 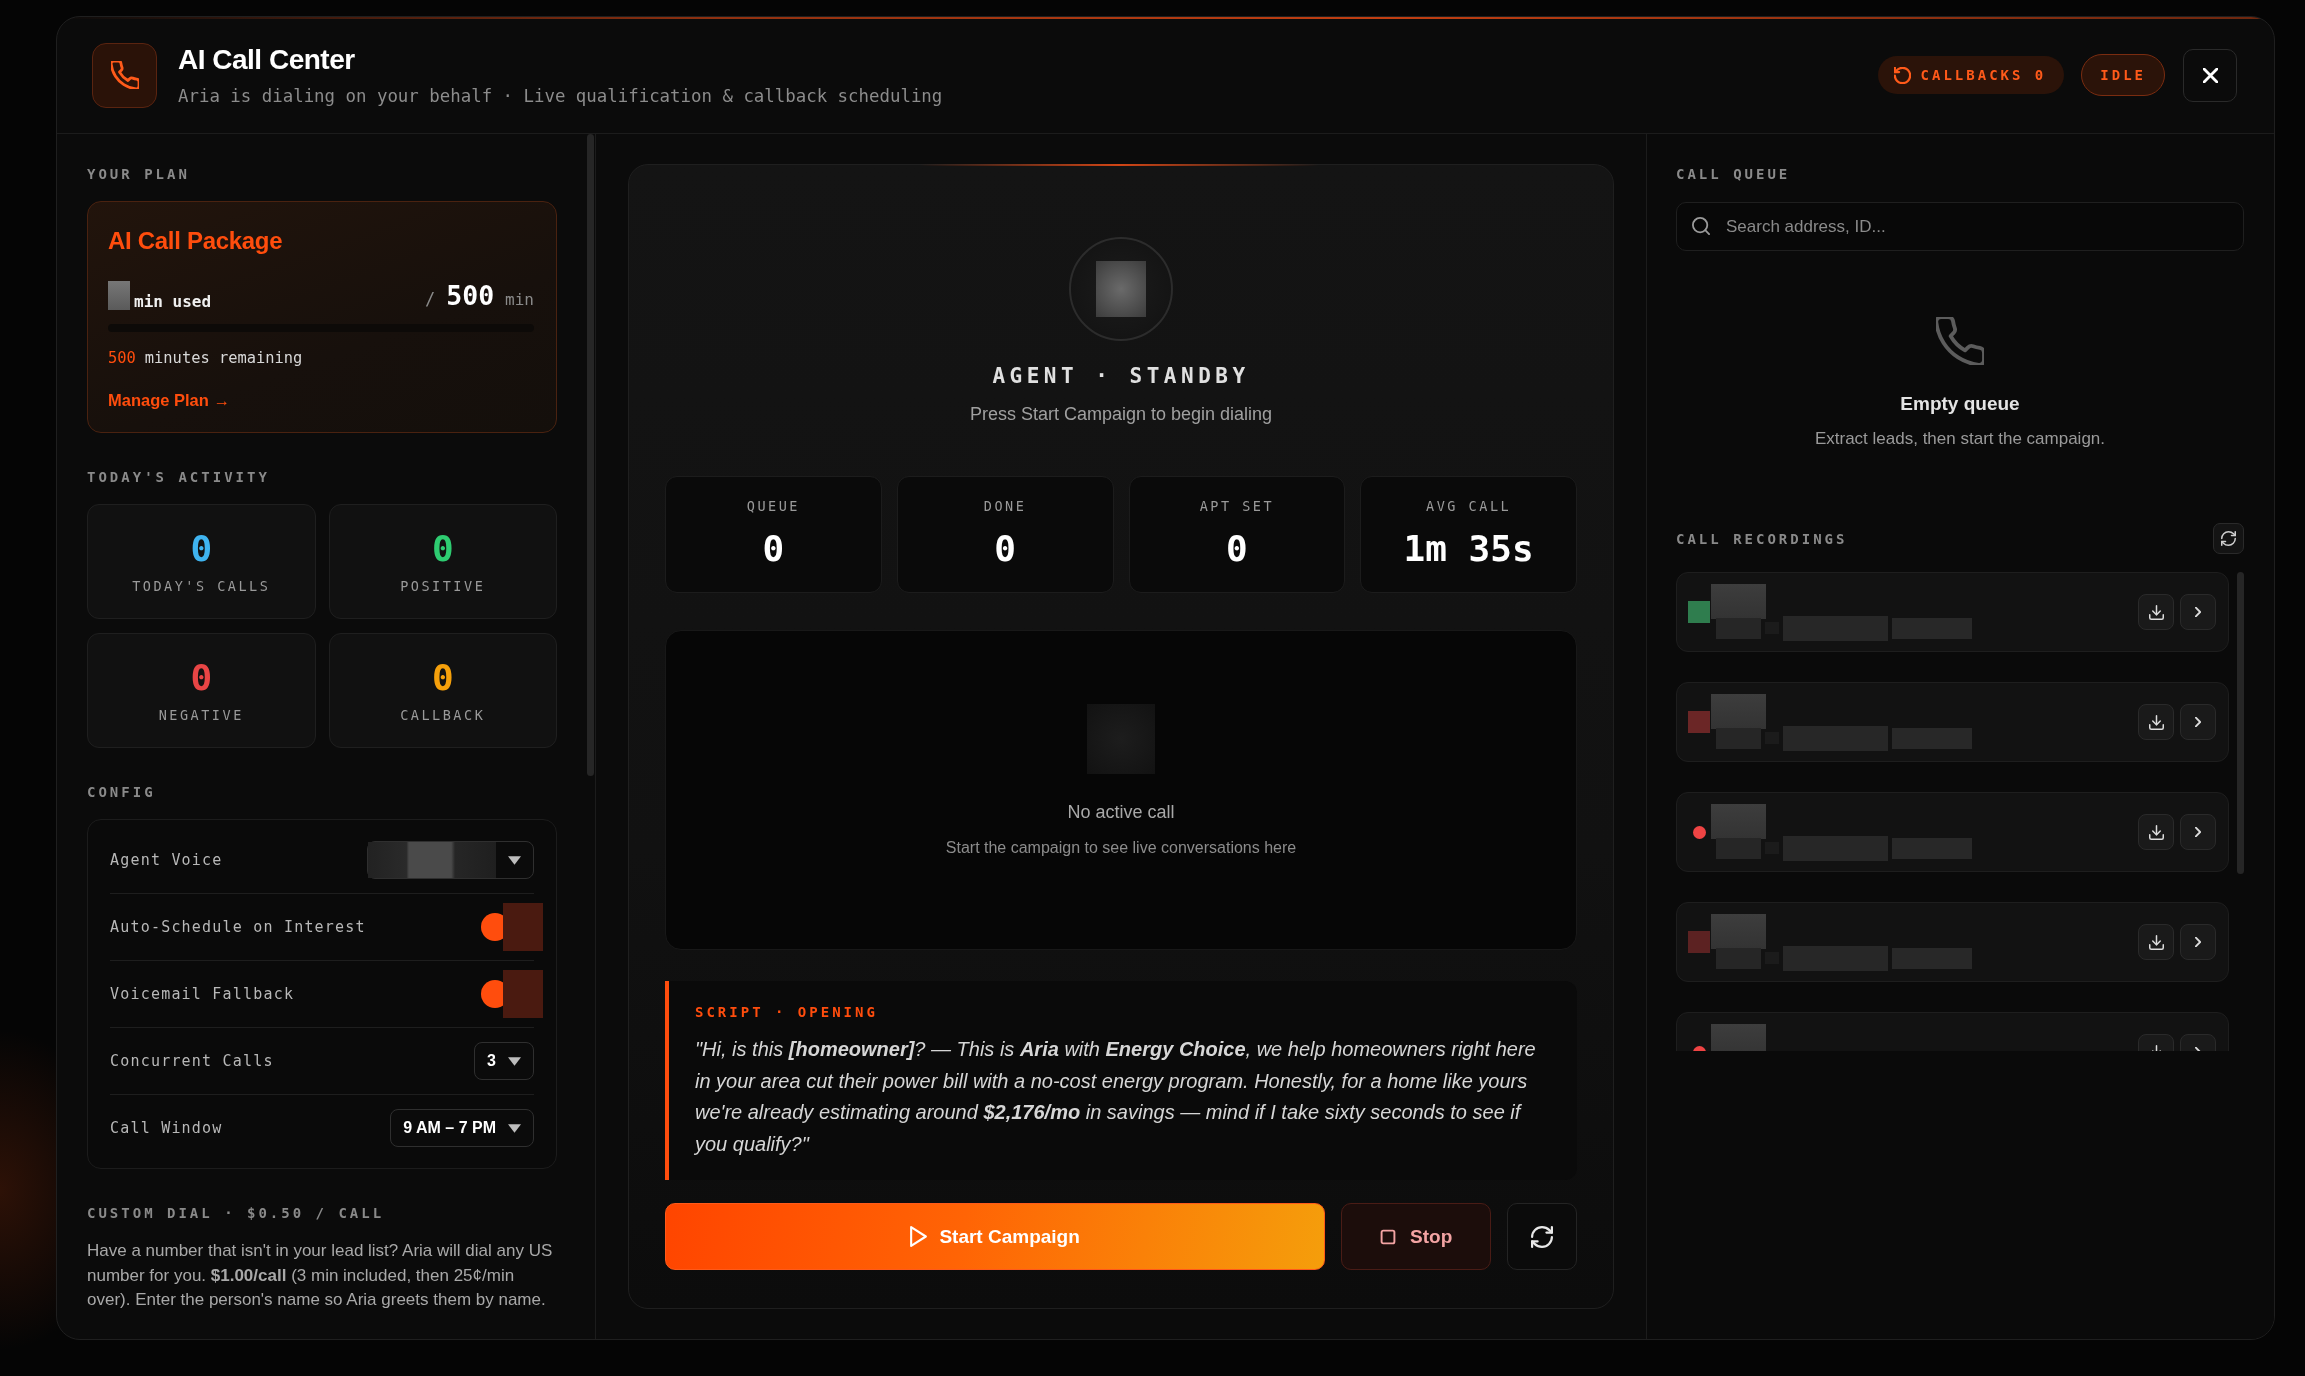 What do you see at coordinates (1121, 414) in the screenshot?
I see `agent-hint: Press Start Campaign to begin dialing` at bounding box center [1121, 414].